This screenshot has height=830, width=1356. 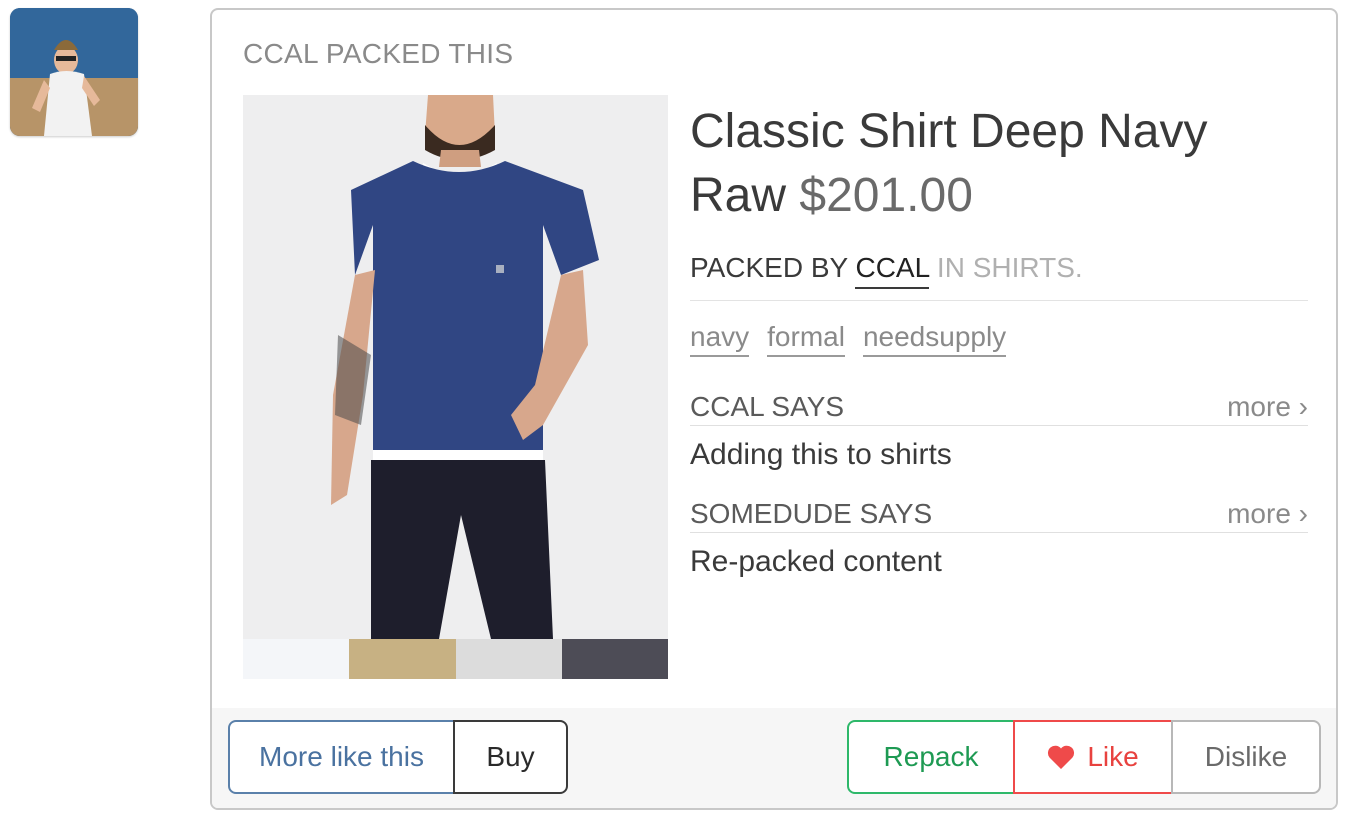 What do you see at coordinates (999, 300) in the screenshot?
I see `divider` at bounding box center [999, 300].